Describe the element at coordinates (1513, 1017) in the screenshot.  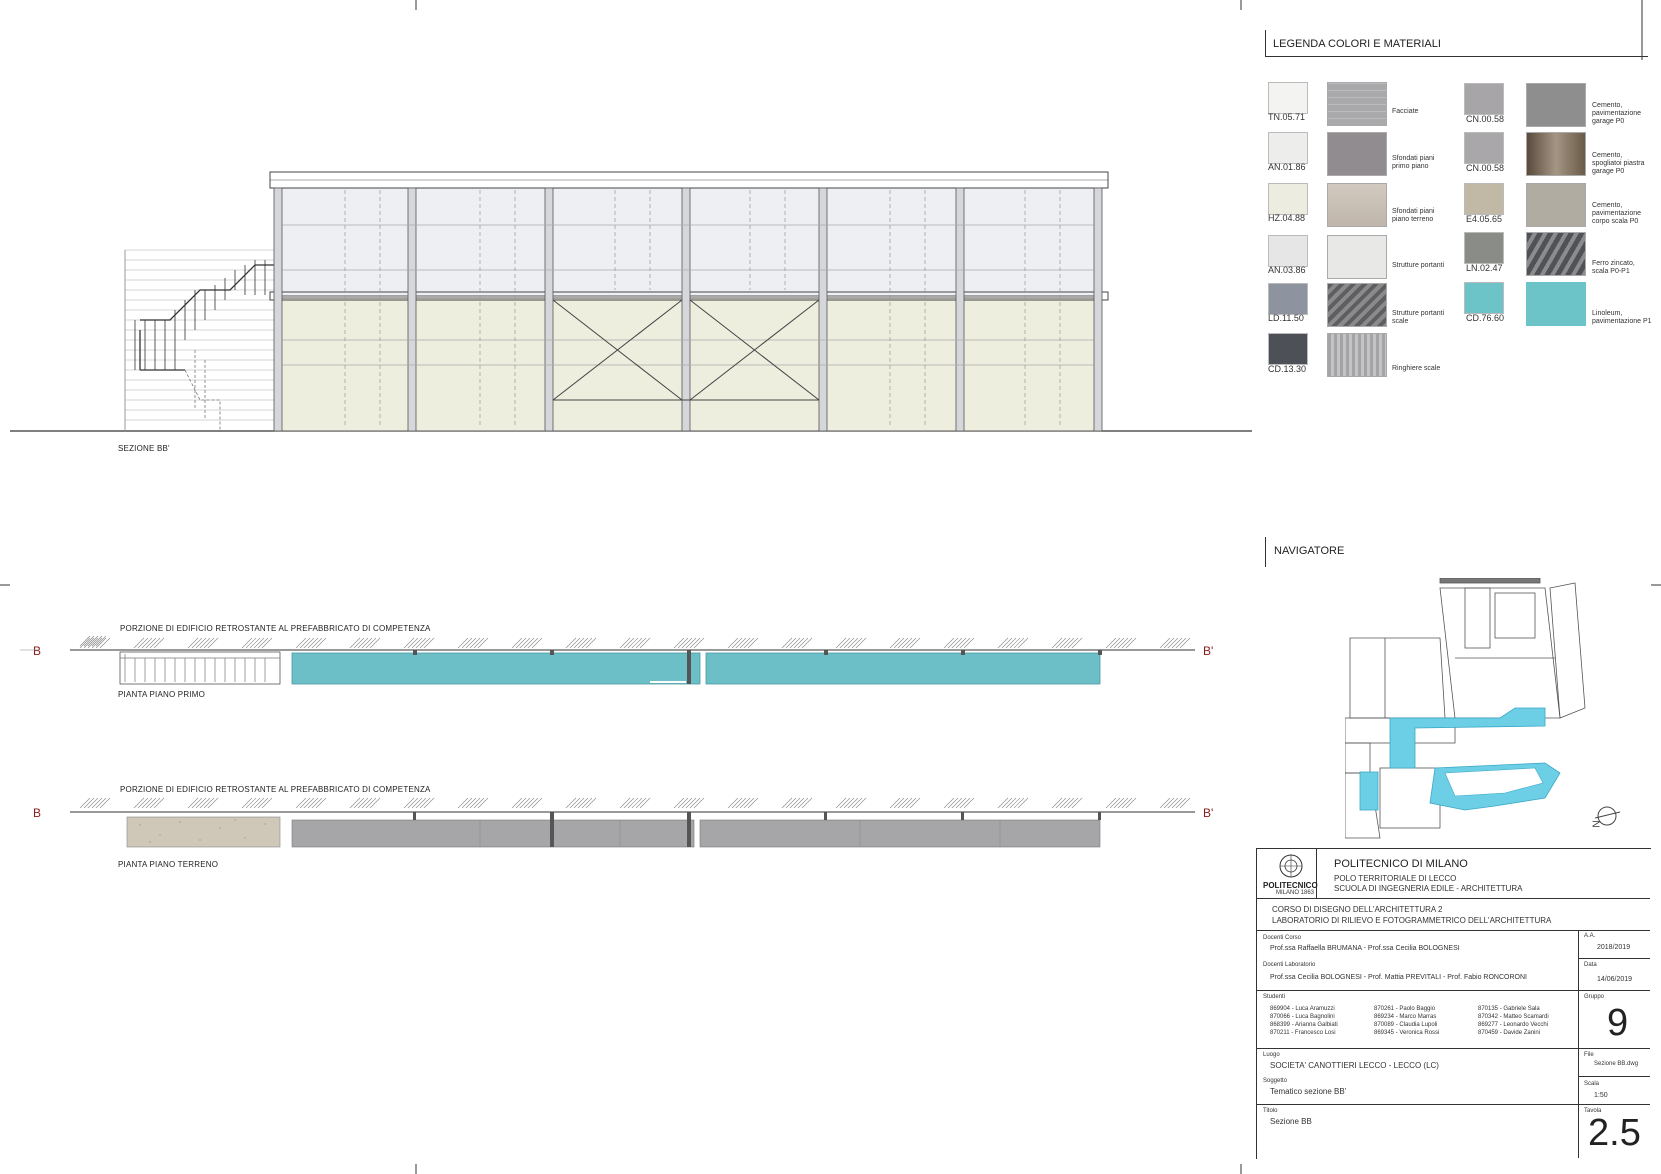
I see `author-9: 870342 - Matteo Scamardi` at that location.